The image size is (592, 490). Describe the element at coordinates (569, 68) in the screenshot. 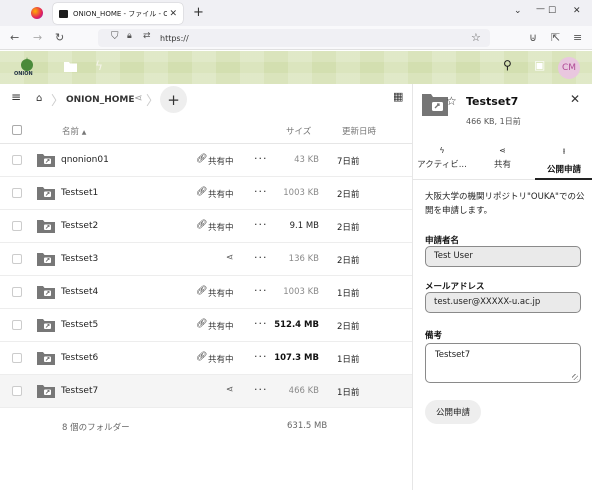

I see `avatar: CM` at that location.